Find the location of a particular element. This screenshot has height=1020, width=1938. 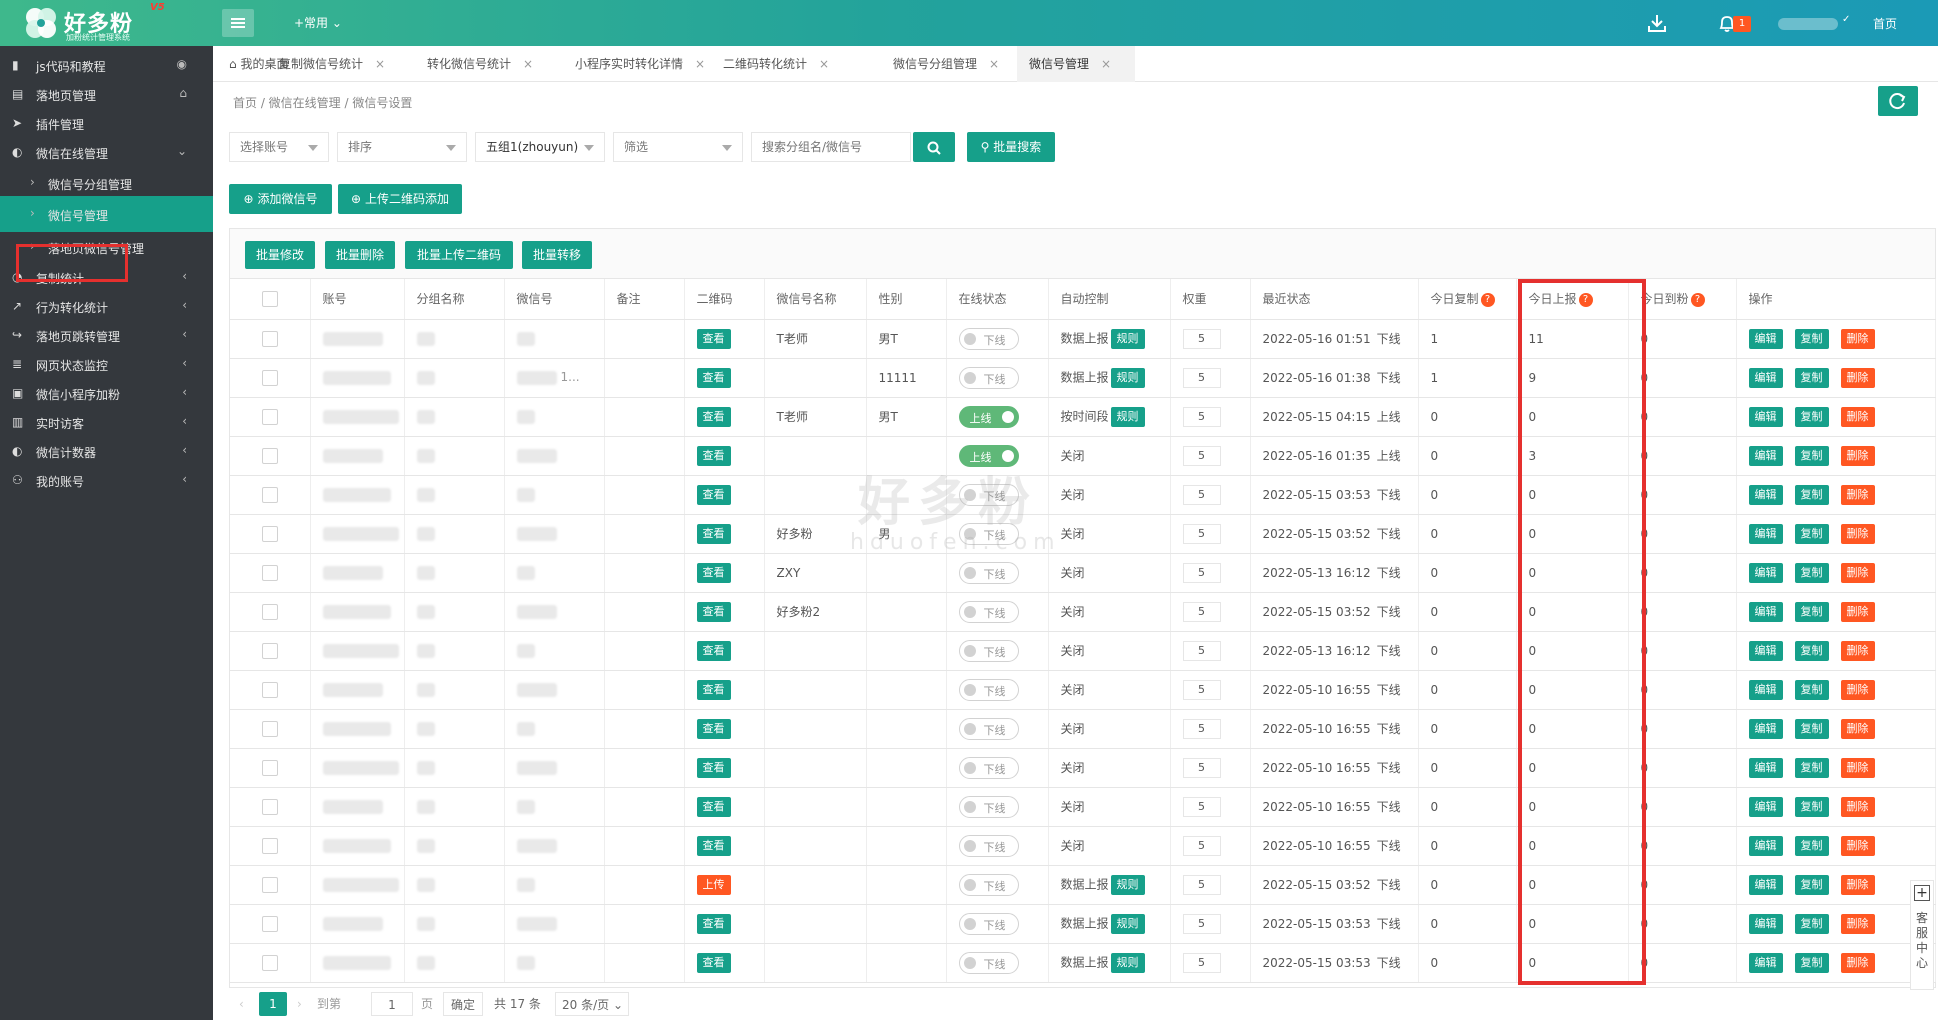

customer-service-float: + 客服中心 is located at coordinates (1922, 935).